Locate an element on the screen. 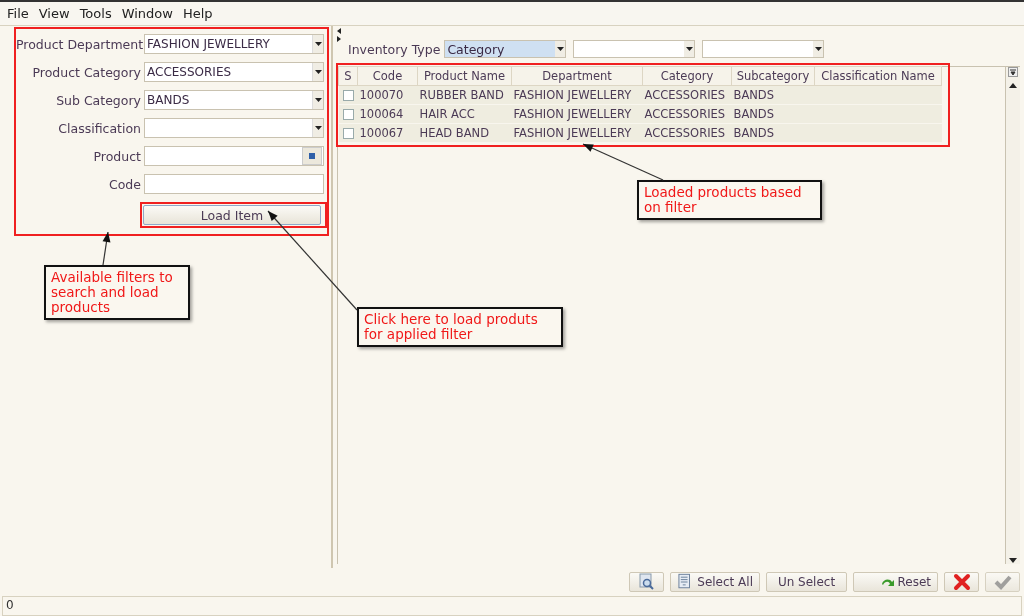 This screenshot has width=1024, height=616. column-header: Classification Name is located at coordinates (878, 76).